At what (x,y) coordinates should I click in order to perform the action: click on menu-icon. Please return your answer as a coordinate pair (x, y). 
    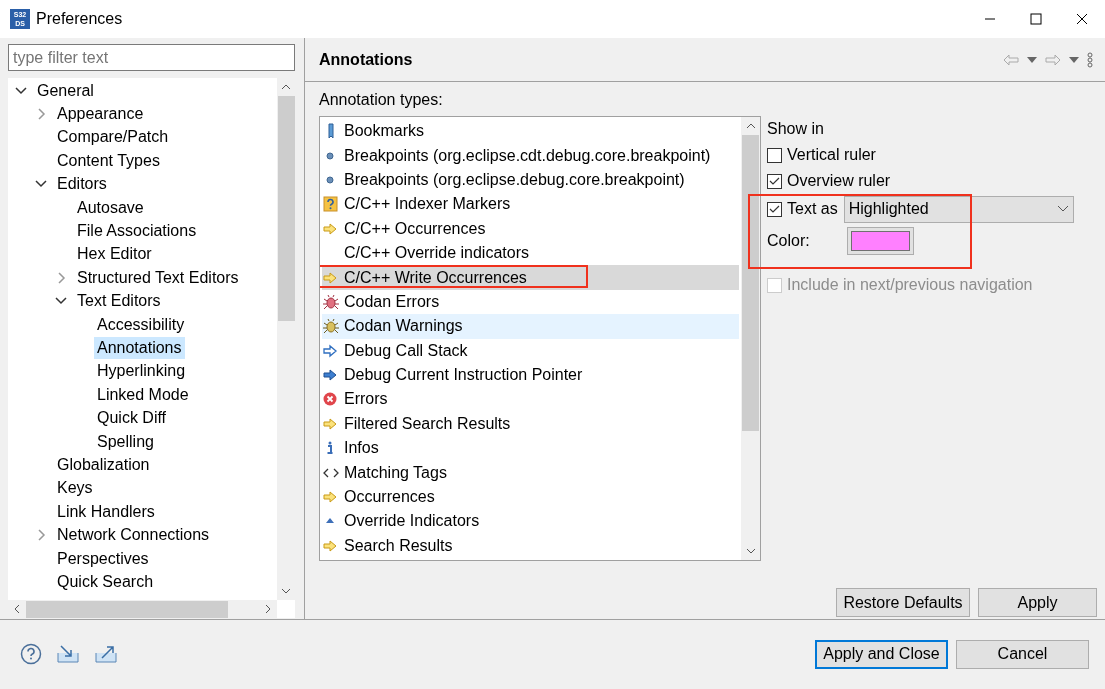
    Looking at the image, I should click on (1090, 59).